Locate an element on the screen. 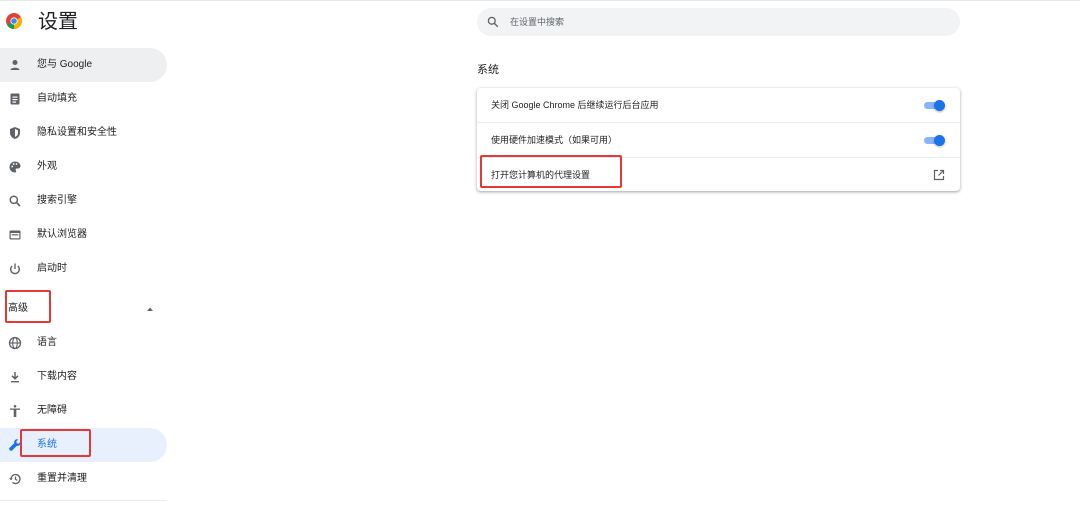 Image resolution: width=1080 pixels, height=512 pixels. sidebar-item-label: 语言 is located at coordinates (47, 342).